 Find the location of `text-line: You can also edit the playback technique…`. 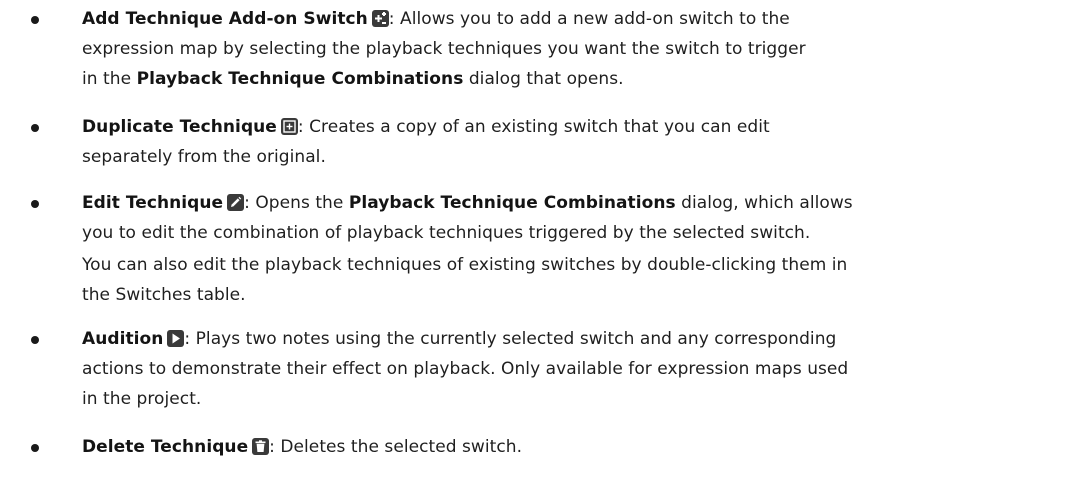

text-line: You can also edit the playback technique… is located at coordinates (562, 265).